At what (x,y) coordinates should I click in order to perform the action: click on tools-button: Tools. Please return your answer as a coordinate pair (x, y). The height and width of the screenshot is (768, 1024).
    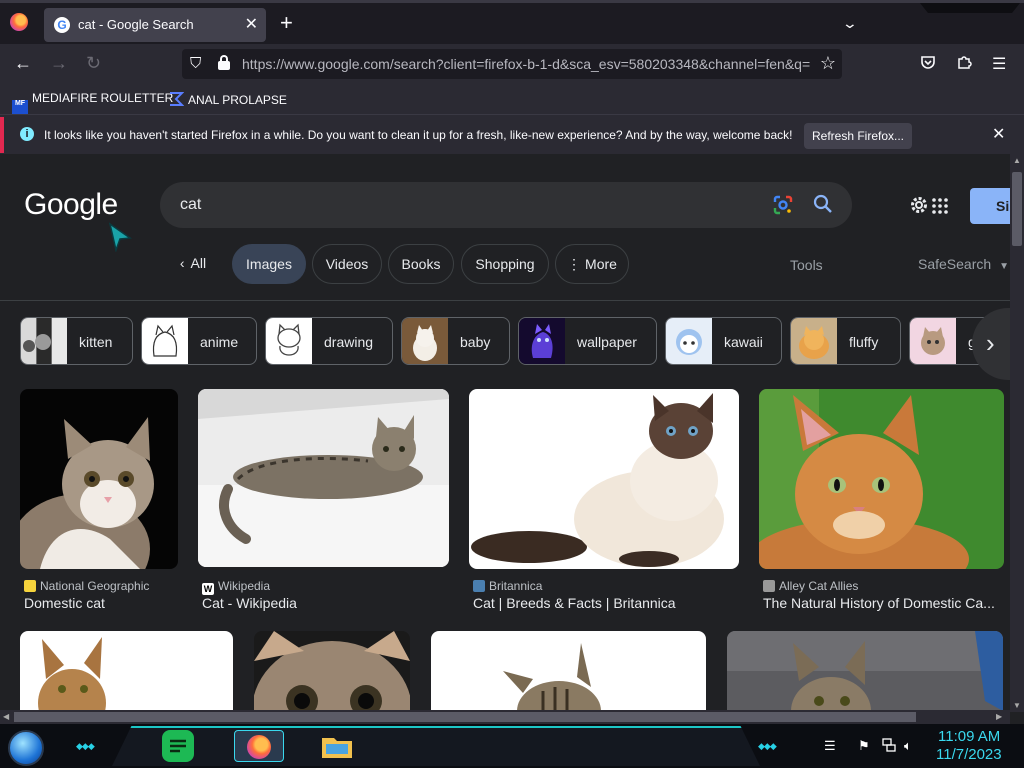
    Looking at the image, I should click on (806, 265).